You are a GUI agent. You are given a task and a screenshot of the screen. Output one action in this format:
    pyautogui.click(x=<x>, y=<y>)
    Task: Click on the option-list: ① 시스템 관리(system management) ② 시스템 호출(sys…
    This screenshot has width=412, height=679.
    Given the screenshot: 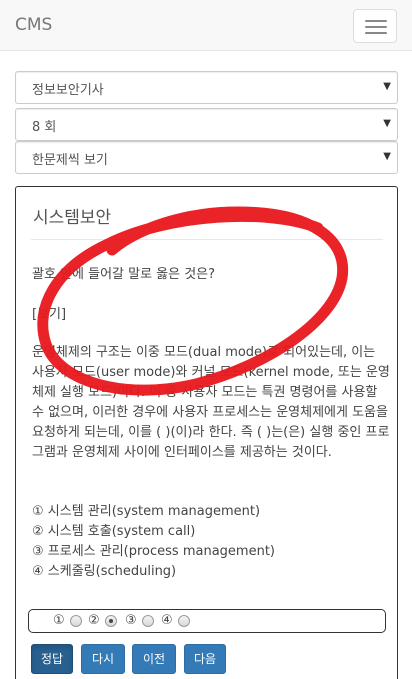 What is the action you would take?
    pyautogui.click(x=153, y=542)
    